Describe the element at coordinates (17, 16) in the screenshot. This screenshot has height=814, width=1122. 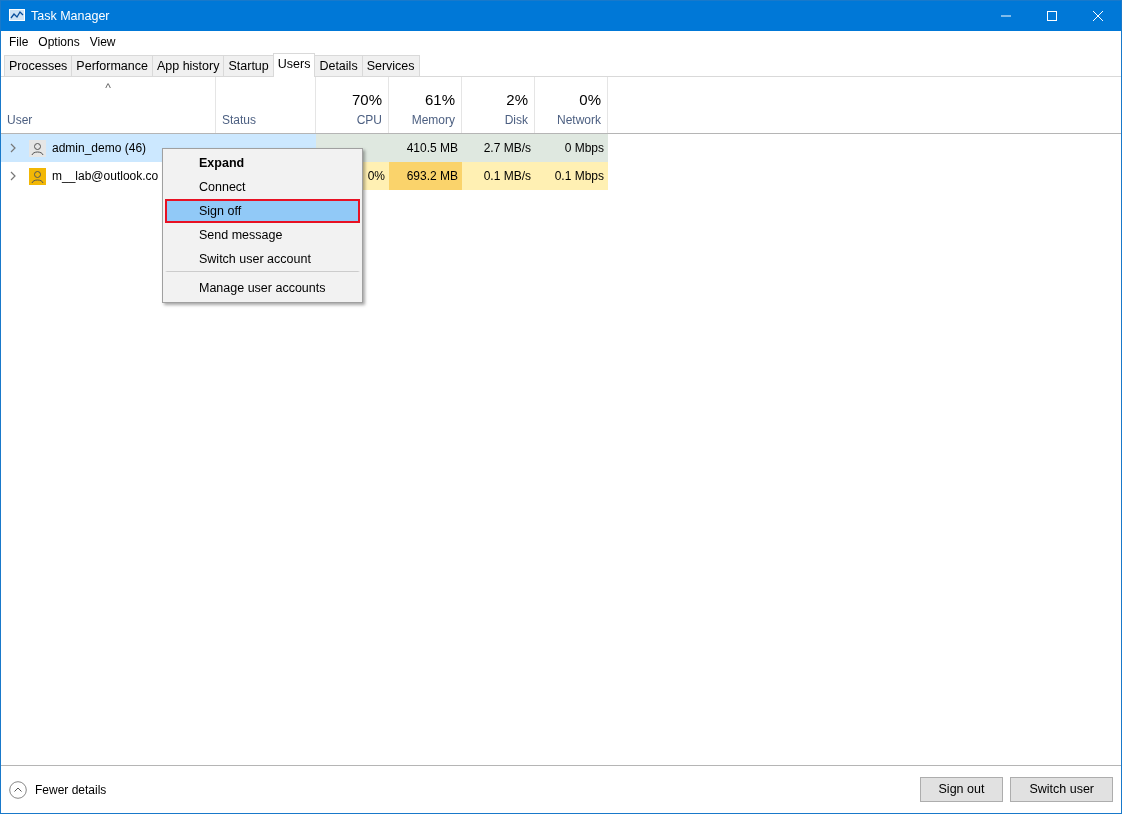
I see `app-icon` at that location.